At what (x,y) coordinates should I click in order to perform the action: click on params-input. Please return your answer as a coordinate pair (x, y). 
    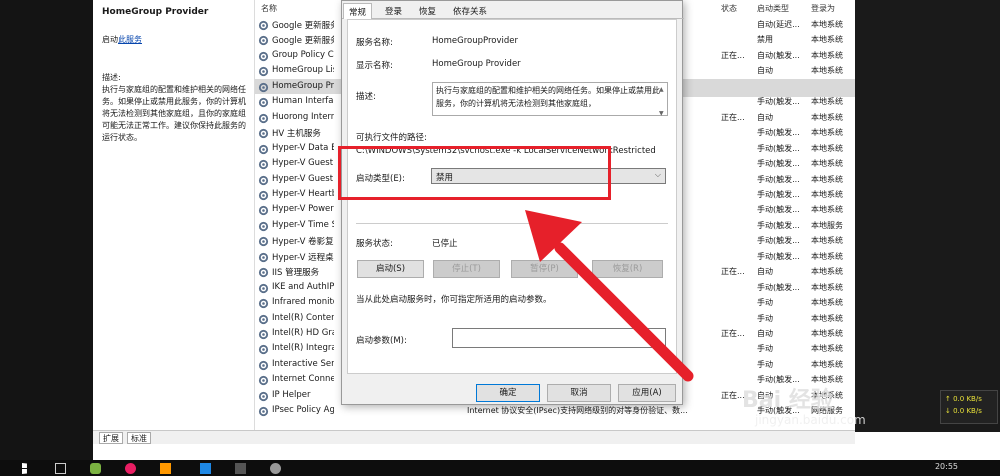
    Looking at the image, I should click on (559, 338).